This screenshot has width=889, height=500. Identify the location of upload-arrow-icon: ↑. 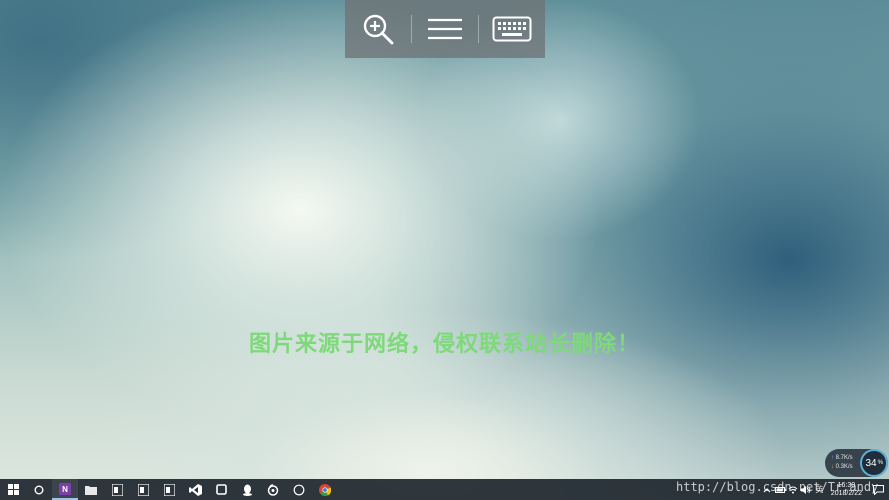
(832, 458).